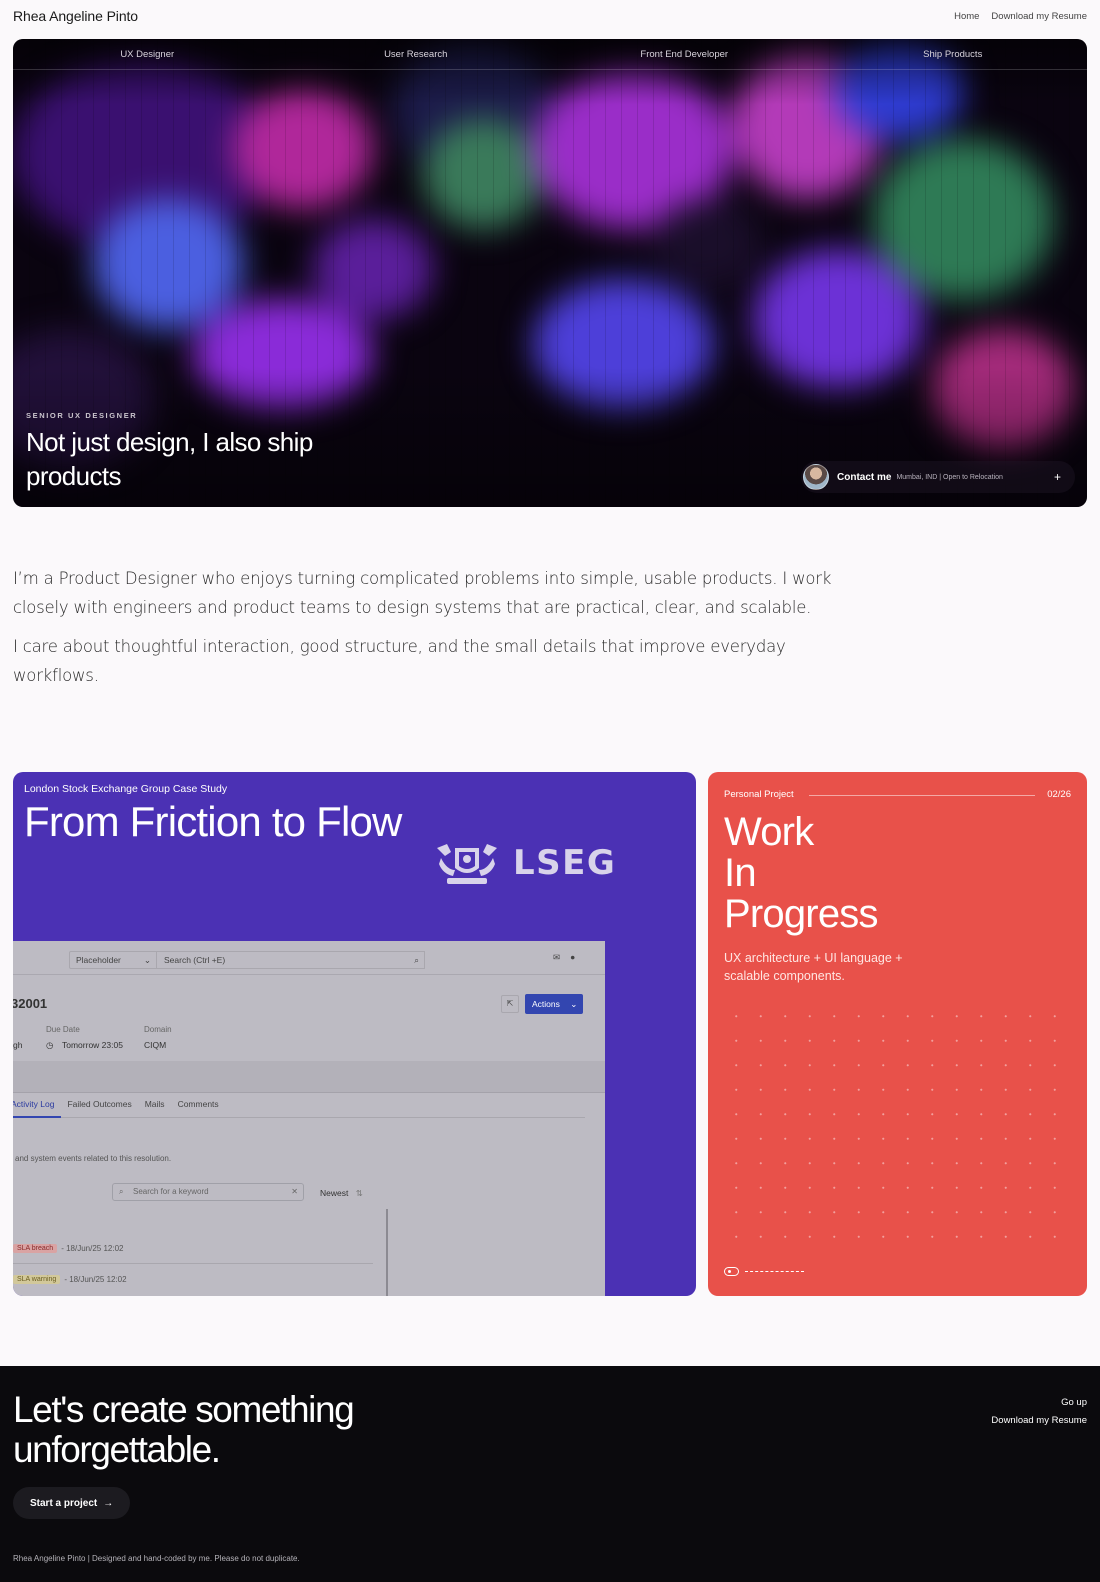  Describe the element at coordinates (155, 1045) in the screenshot. I see `mockup-domain-value: CIQM` at that location.